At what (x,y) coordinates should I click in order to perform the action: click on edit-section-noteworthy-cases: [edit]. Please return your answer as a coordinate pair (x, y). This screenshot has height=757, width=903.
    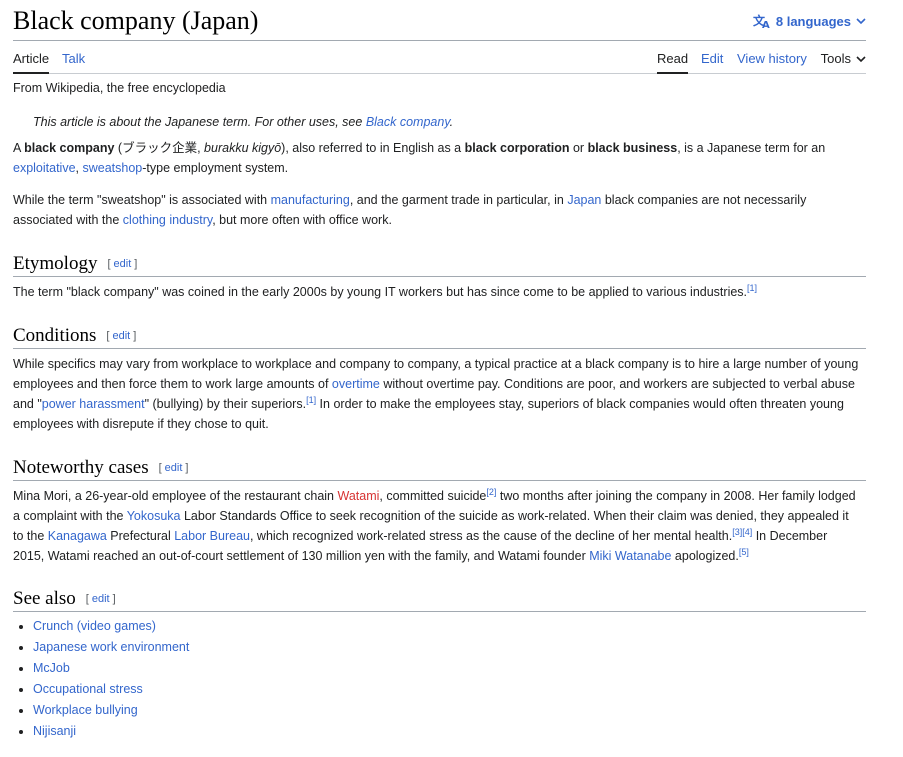
    Looking at the image, I should click on (173, 468).